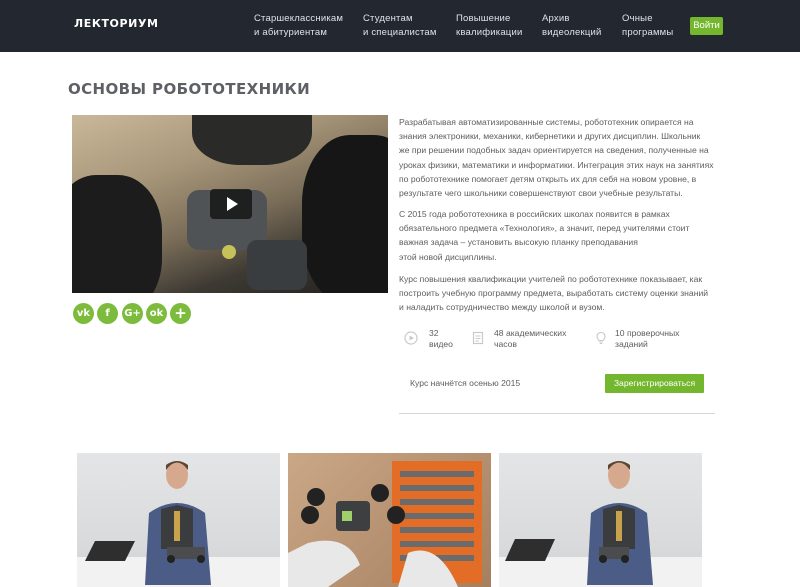 This screenshot has height=587, width=800. What do you see at coordinates (231, 204) in the screenshot?
I see `play-button` at bounding box center [231, 204].